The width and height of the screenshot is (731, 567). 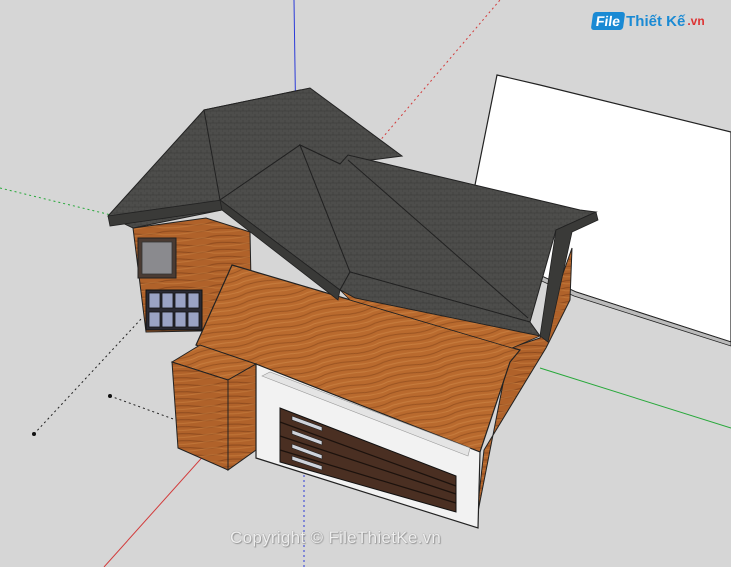 What do you see at coordinates (608, 21) in the screenshot?
I see `logo-file-badge: File` at bounding box center [608, 21].